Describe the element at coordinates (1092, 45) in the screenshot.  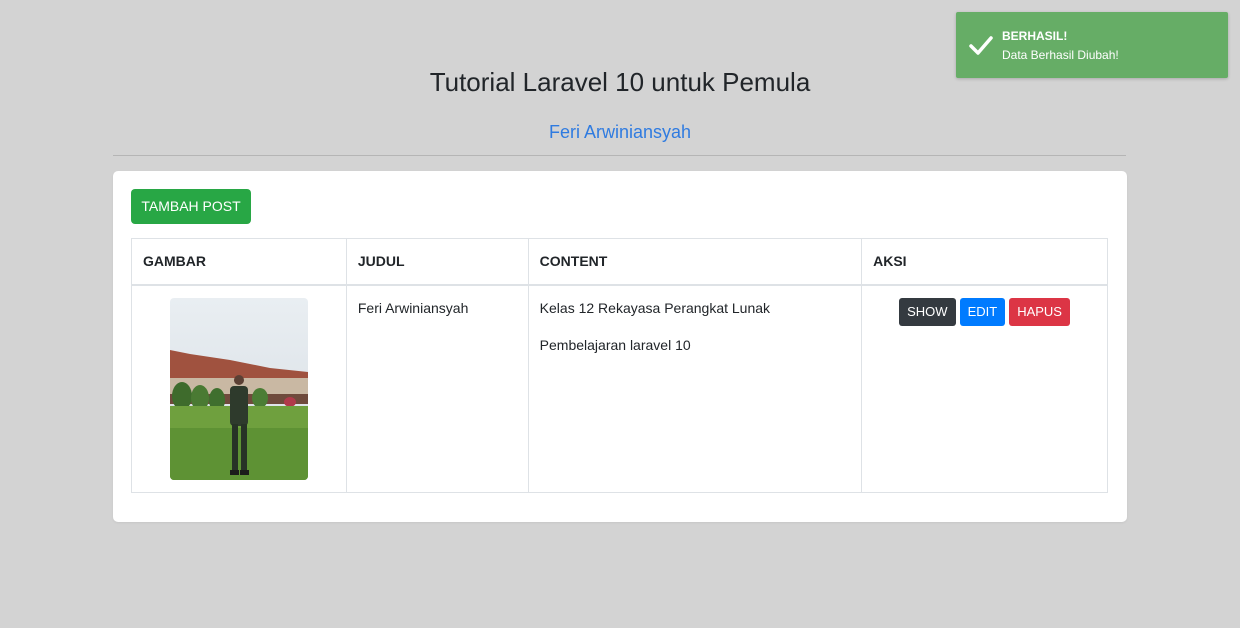
I see `success-toast: BERHASIL! Data Berhasil Diubah!` at that location.